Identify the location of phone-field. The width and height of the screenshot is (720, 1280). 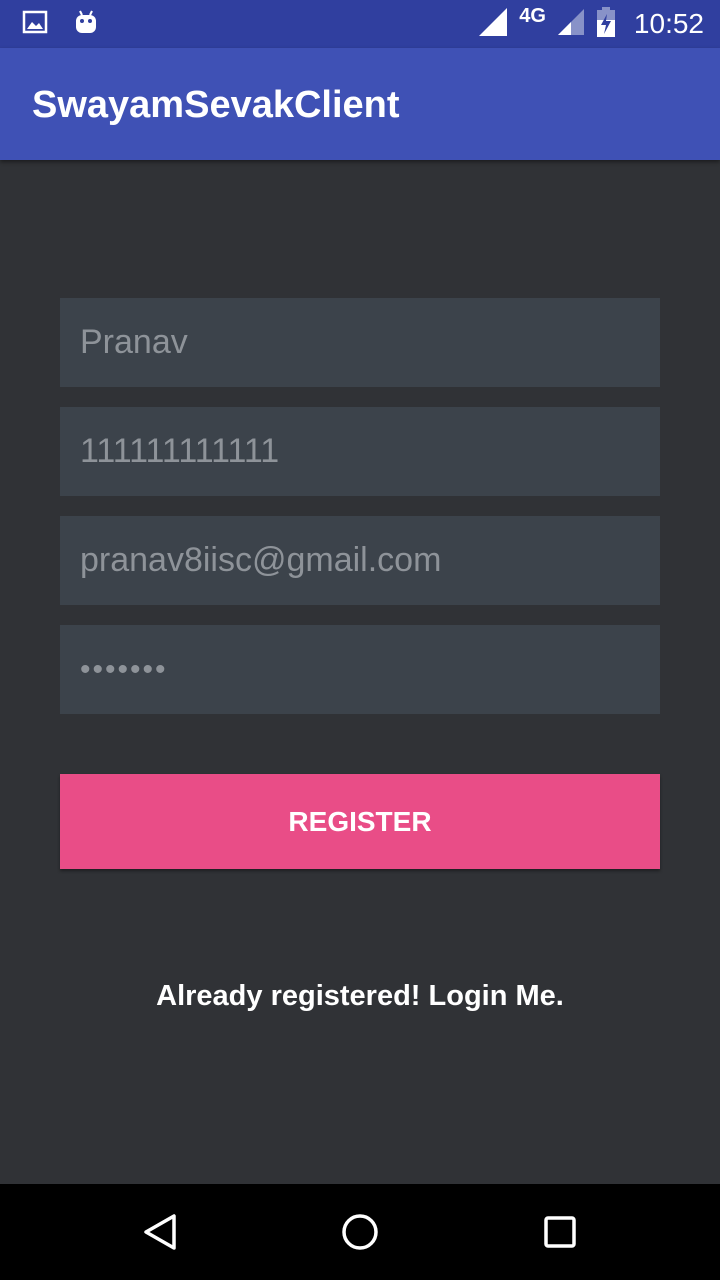
(360, 451).